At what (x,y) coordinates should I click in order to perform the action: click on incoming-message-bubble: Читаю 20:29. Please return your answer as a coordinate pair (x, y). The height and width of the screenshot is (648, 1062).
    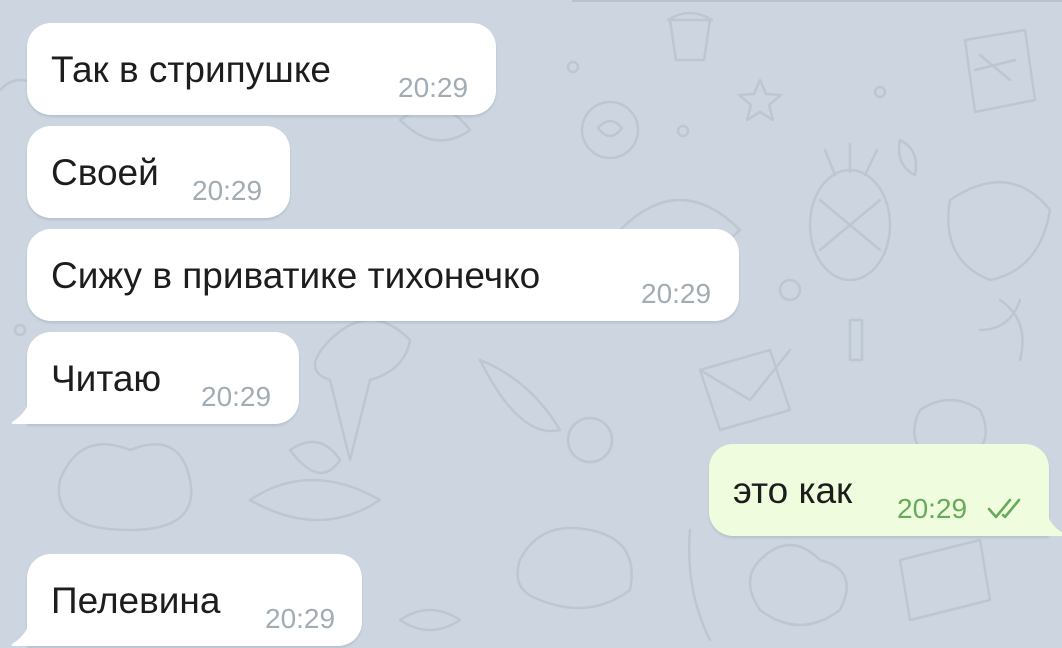
    Looking at the image, I should click on (155, 378).